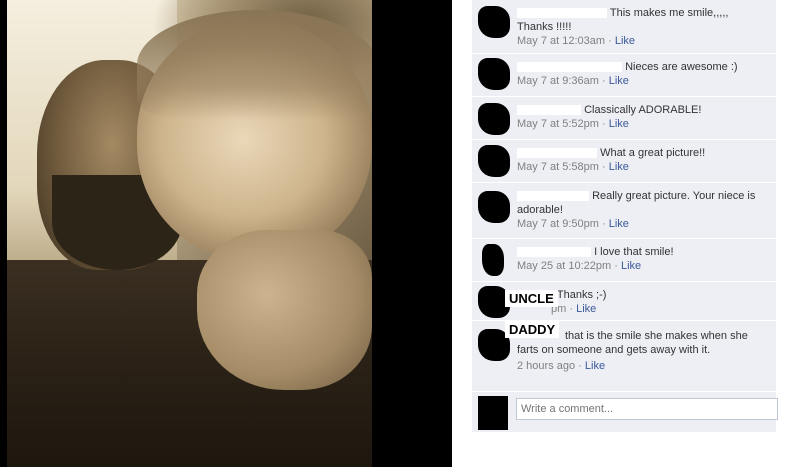 The height and width of the screenshot is (467, 800). I want to click on name-tag-uncle: UNCLE, so click(531, 298).